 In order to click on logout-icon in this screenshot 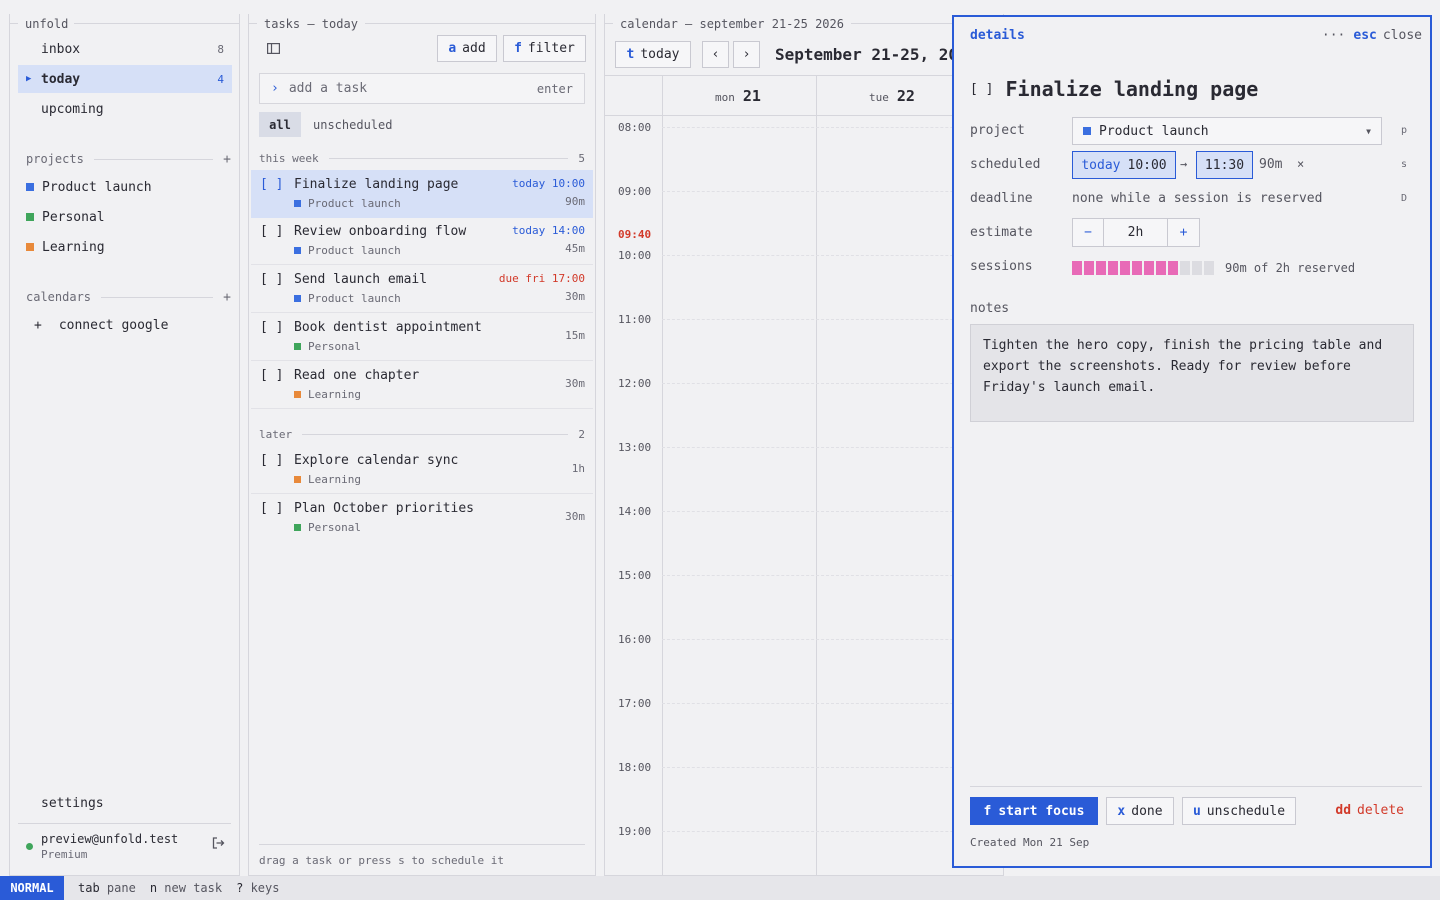, I will do `click(218, 845)`.